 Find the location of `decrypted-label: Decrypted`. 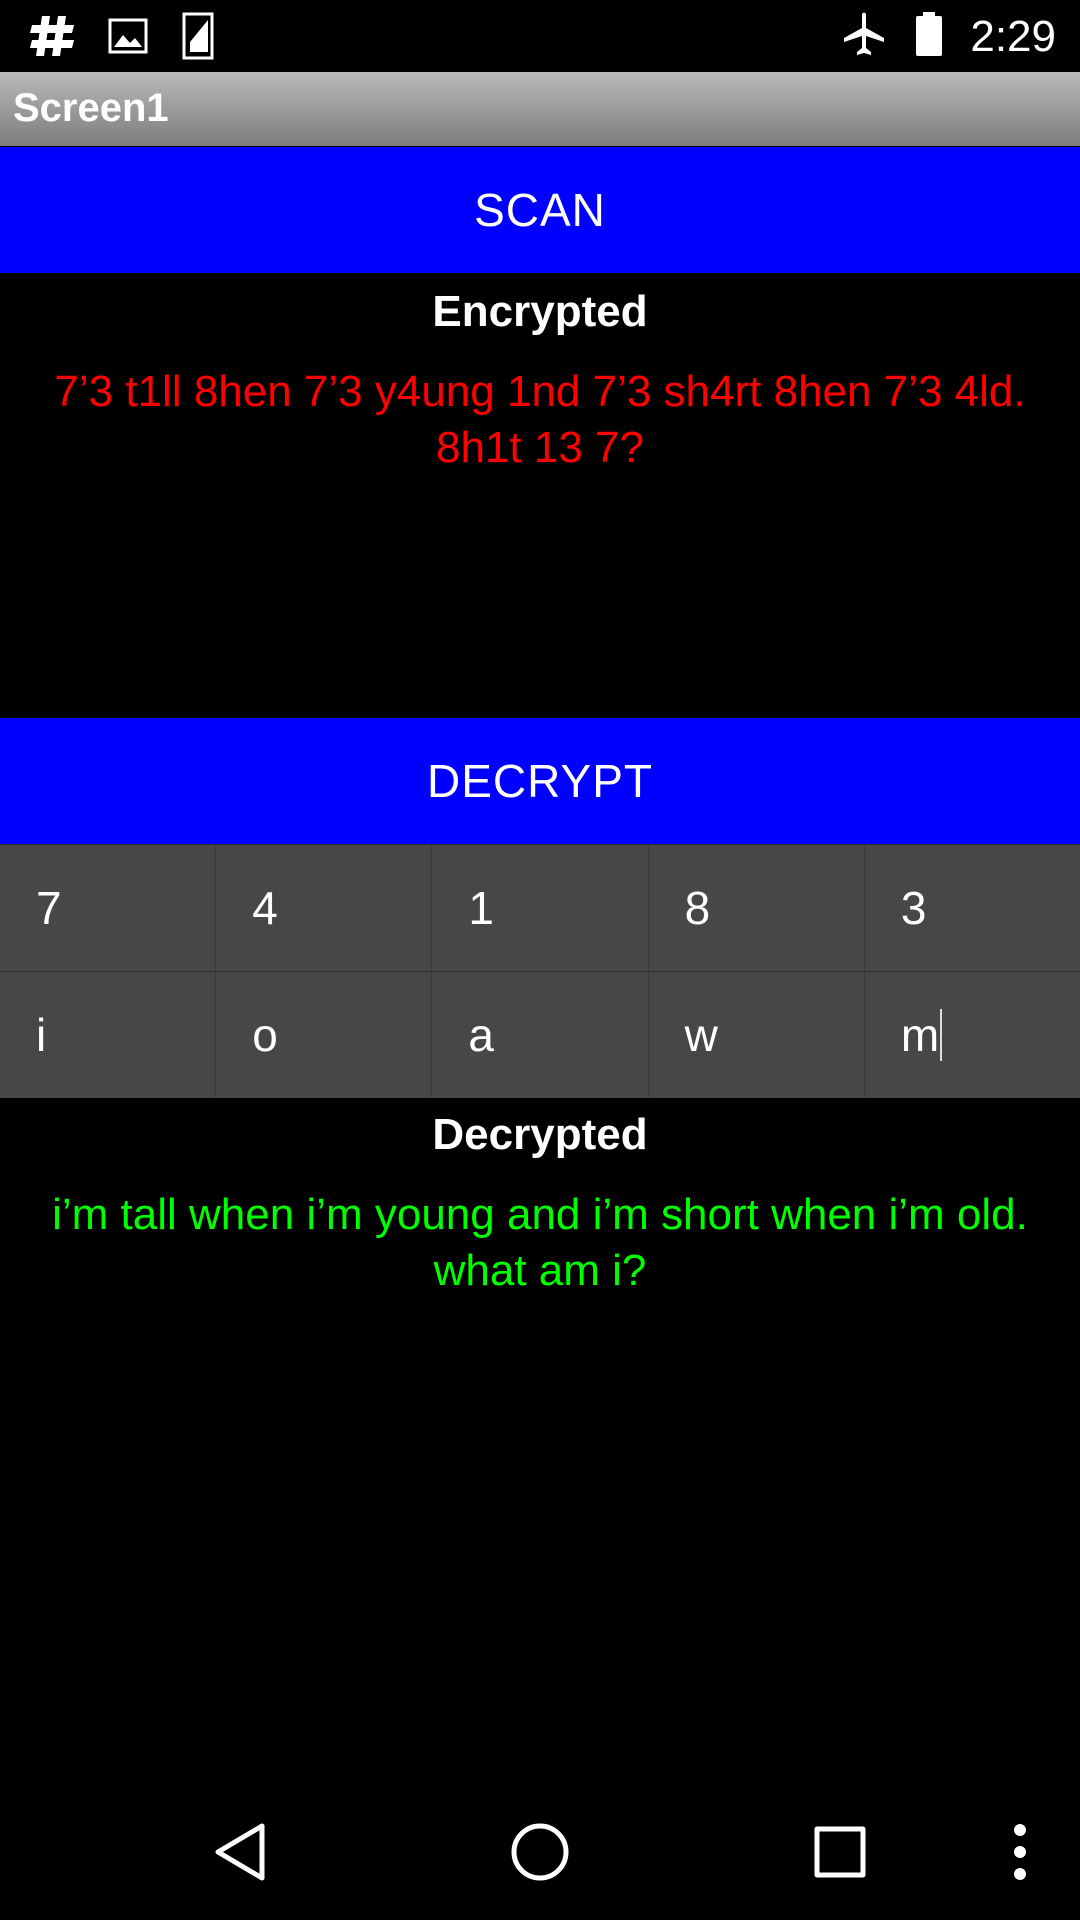

decrypted-label: Decrypted is located at coordinates (540, 1134).